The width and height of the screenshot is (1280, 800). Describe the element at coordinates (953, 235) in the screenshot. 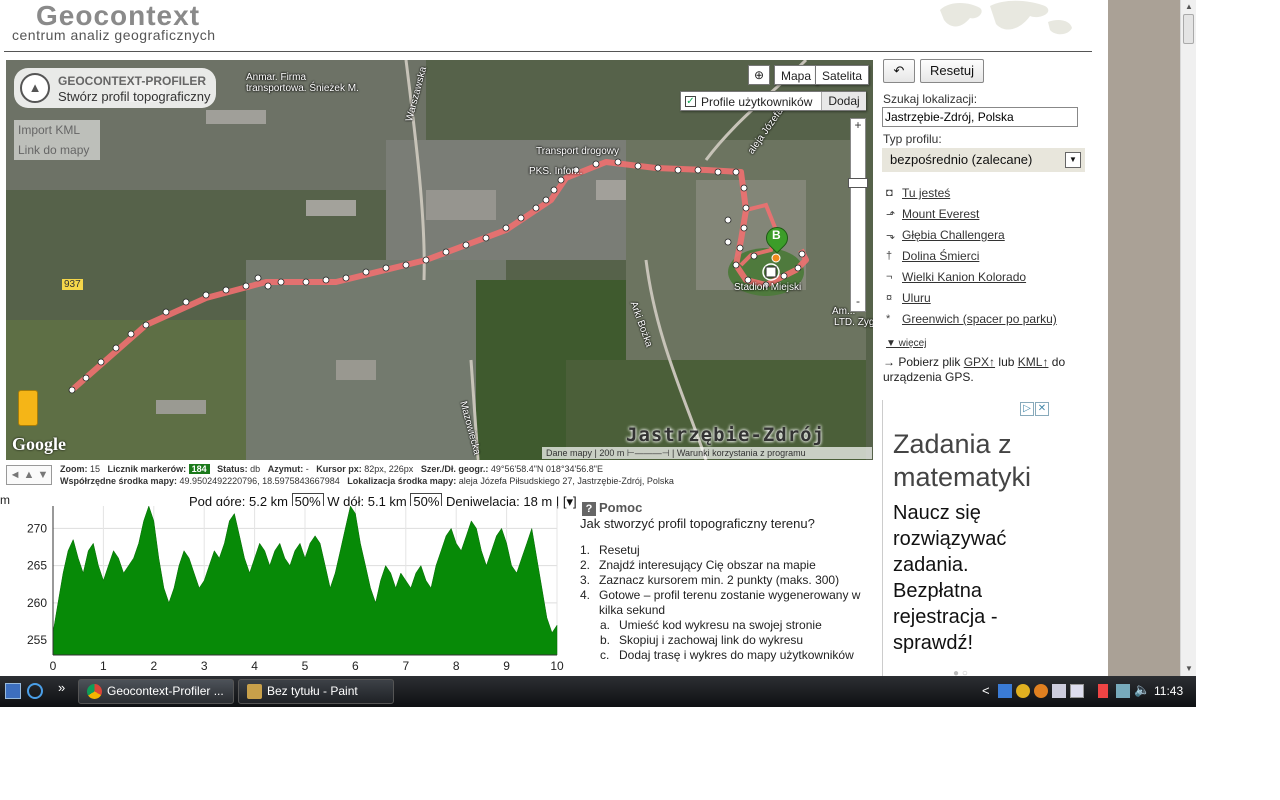

I see `location-link: Głębia Challengera` at that location.